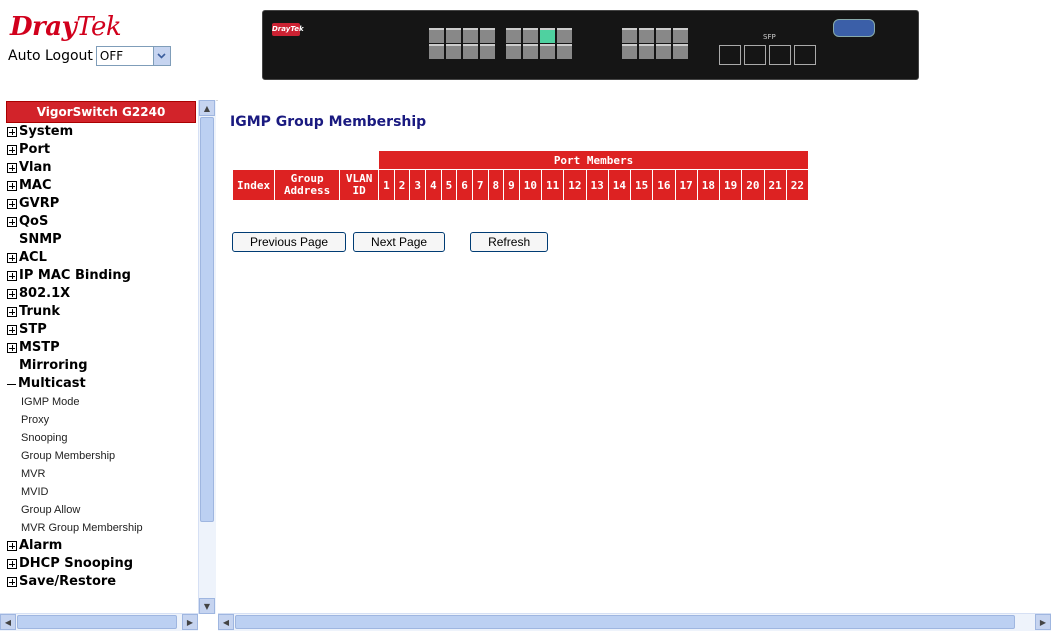 This screenshot has width=1051, height=631. Describe the element at coordinates (433, 185) in the screenshot. I see `port-column-header: 4` at that location.